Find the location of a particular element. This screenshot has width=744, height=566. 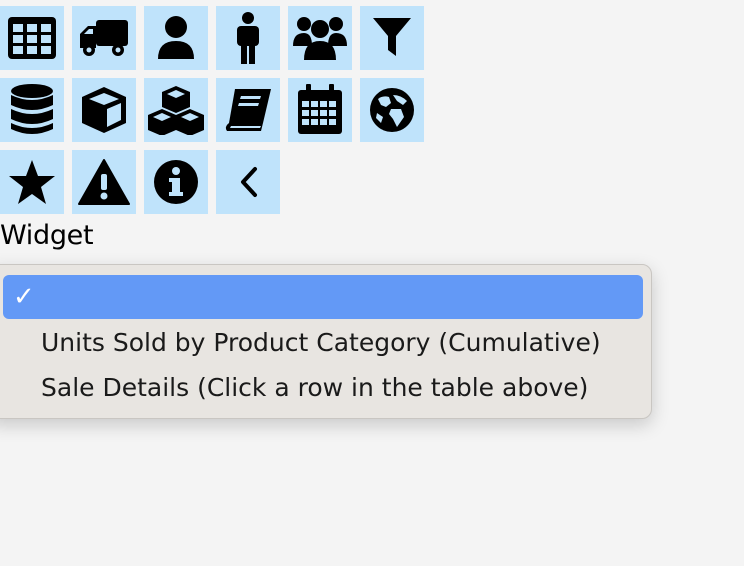

cubes-icon is located at coordinates (176, 110).